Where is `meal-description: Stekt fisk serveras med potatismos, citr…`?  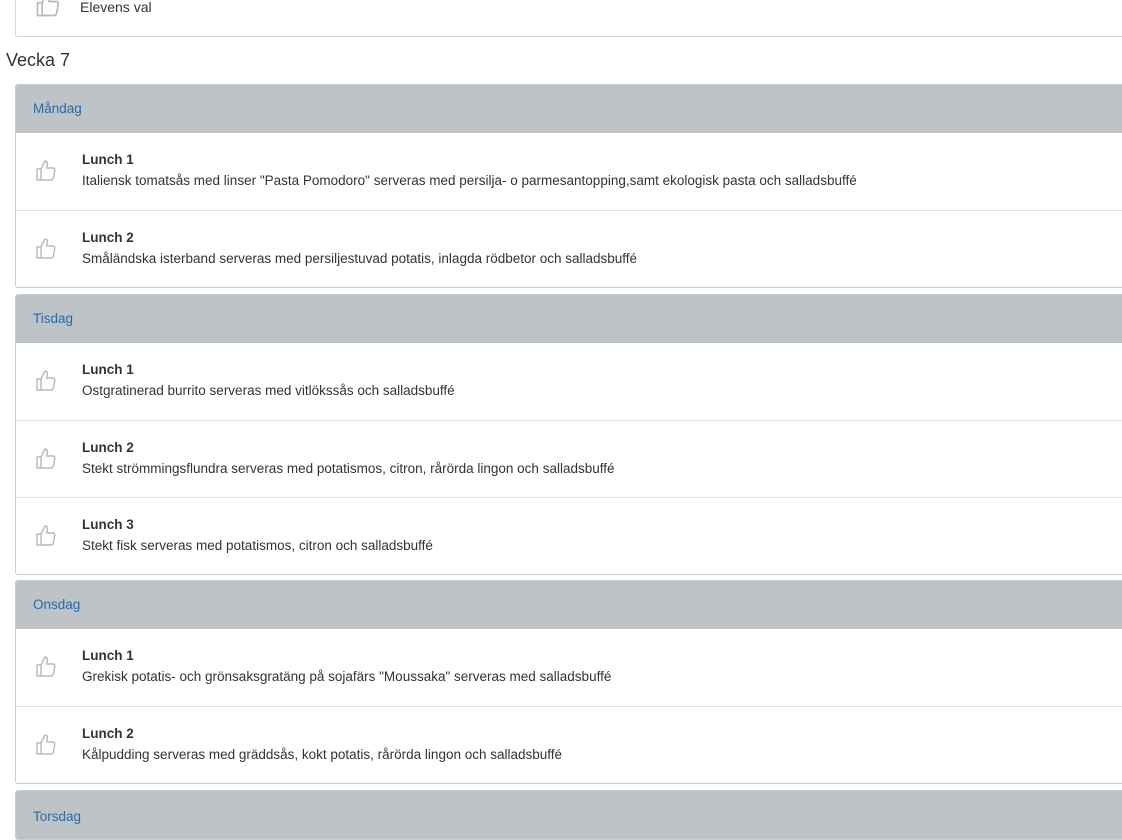 meal-description: Stekt fisk serveras med potatismos, citr… is located at coordinates (257, 545).